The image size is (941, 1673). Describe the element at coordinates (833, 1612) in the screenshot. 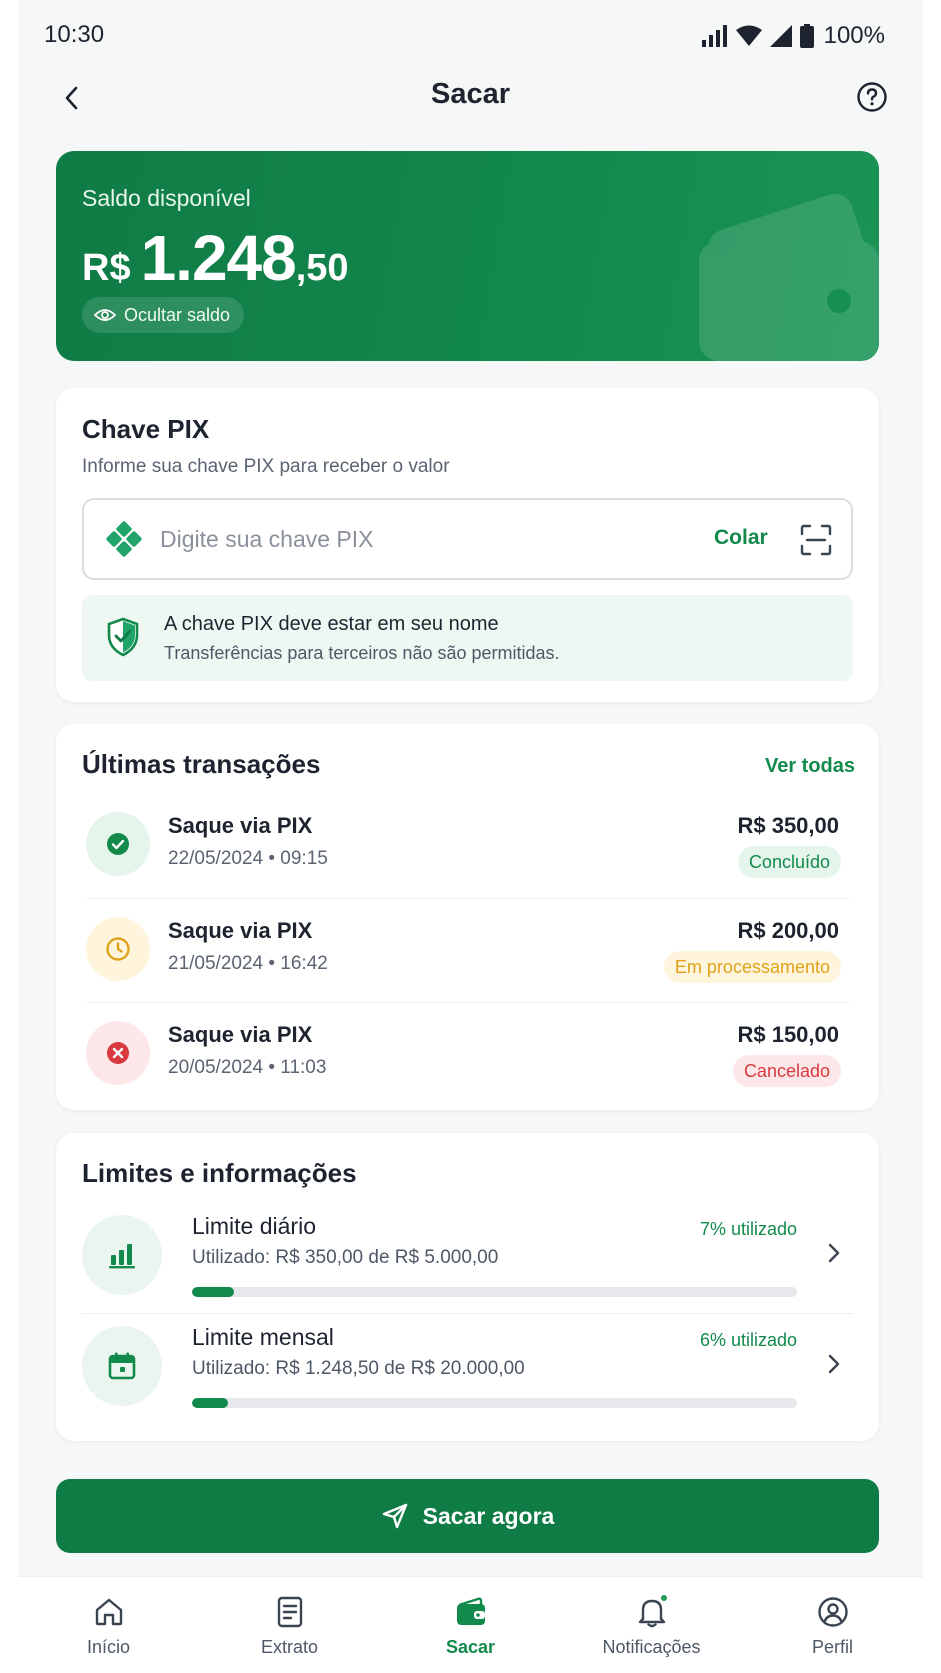

I see `profile-icon` at that location.